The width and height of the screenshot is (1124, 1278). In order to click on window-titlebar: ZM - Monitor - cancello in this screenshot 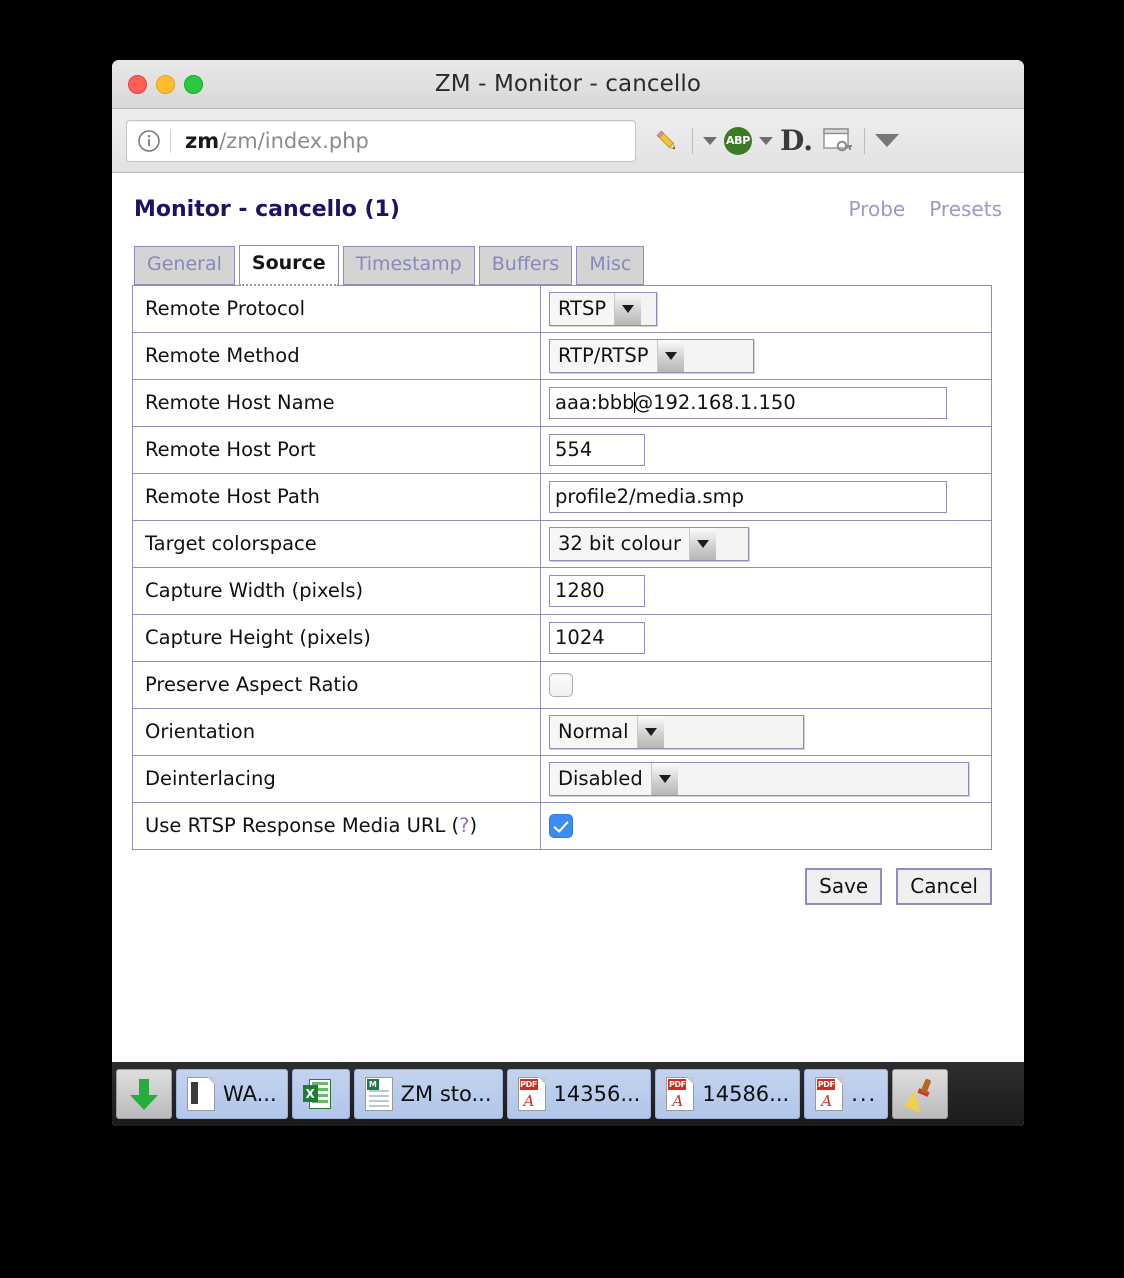, I will do `click(568, 84)`.